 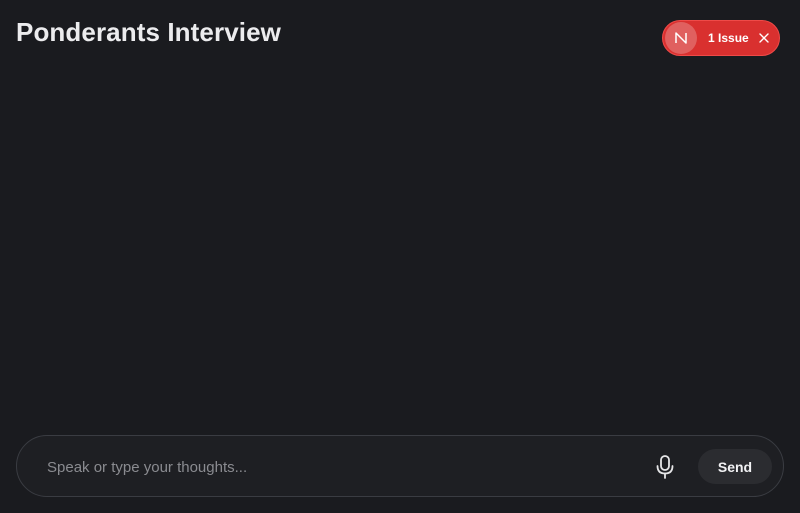 I want to click on close-icon, so click(x=764, y=38).